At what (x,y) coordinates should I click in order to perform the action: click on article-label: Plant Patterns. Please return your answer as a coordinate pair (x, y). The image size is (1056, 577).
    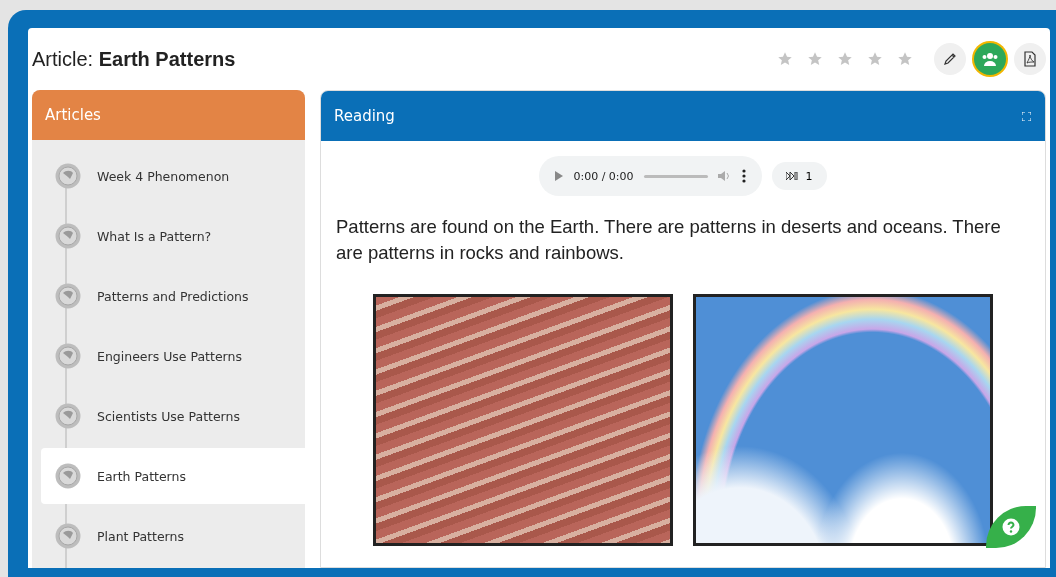
    Looking at the image, I should click on (140, 536).